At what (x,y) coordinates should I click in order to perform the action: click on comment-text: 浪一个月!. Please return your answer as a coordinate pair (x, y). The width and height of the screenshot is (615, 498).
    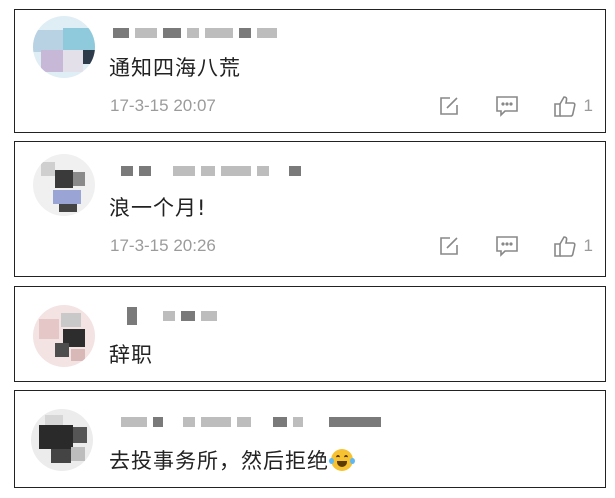
    Looking at the image, I should click on (158, 208).